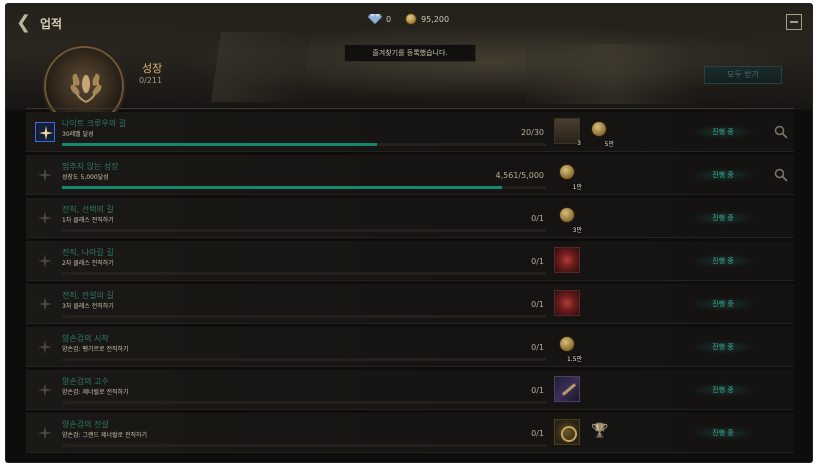 The height and width of the screenshot is (469, 819). I want to click on achievement-description: 양손검: 팽기르로 전직하기, so click(95, 349).